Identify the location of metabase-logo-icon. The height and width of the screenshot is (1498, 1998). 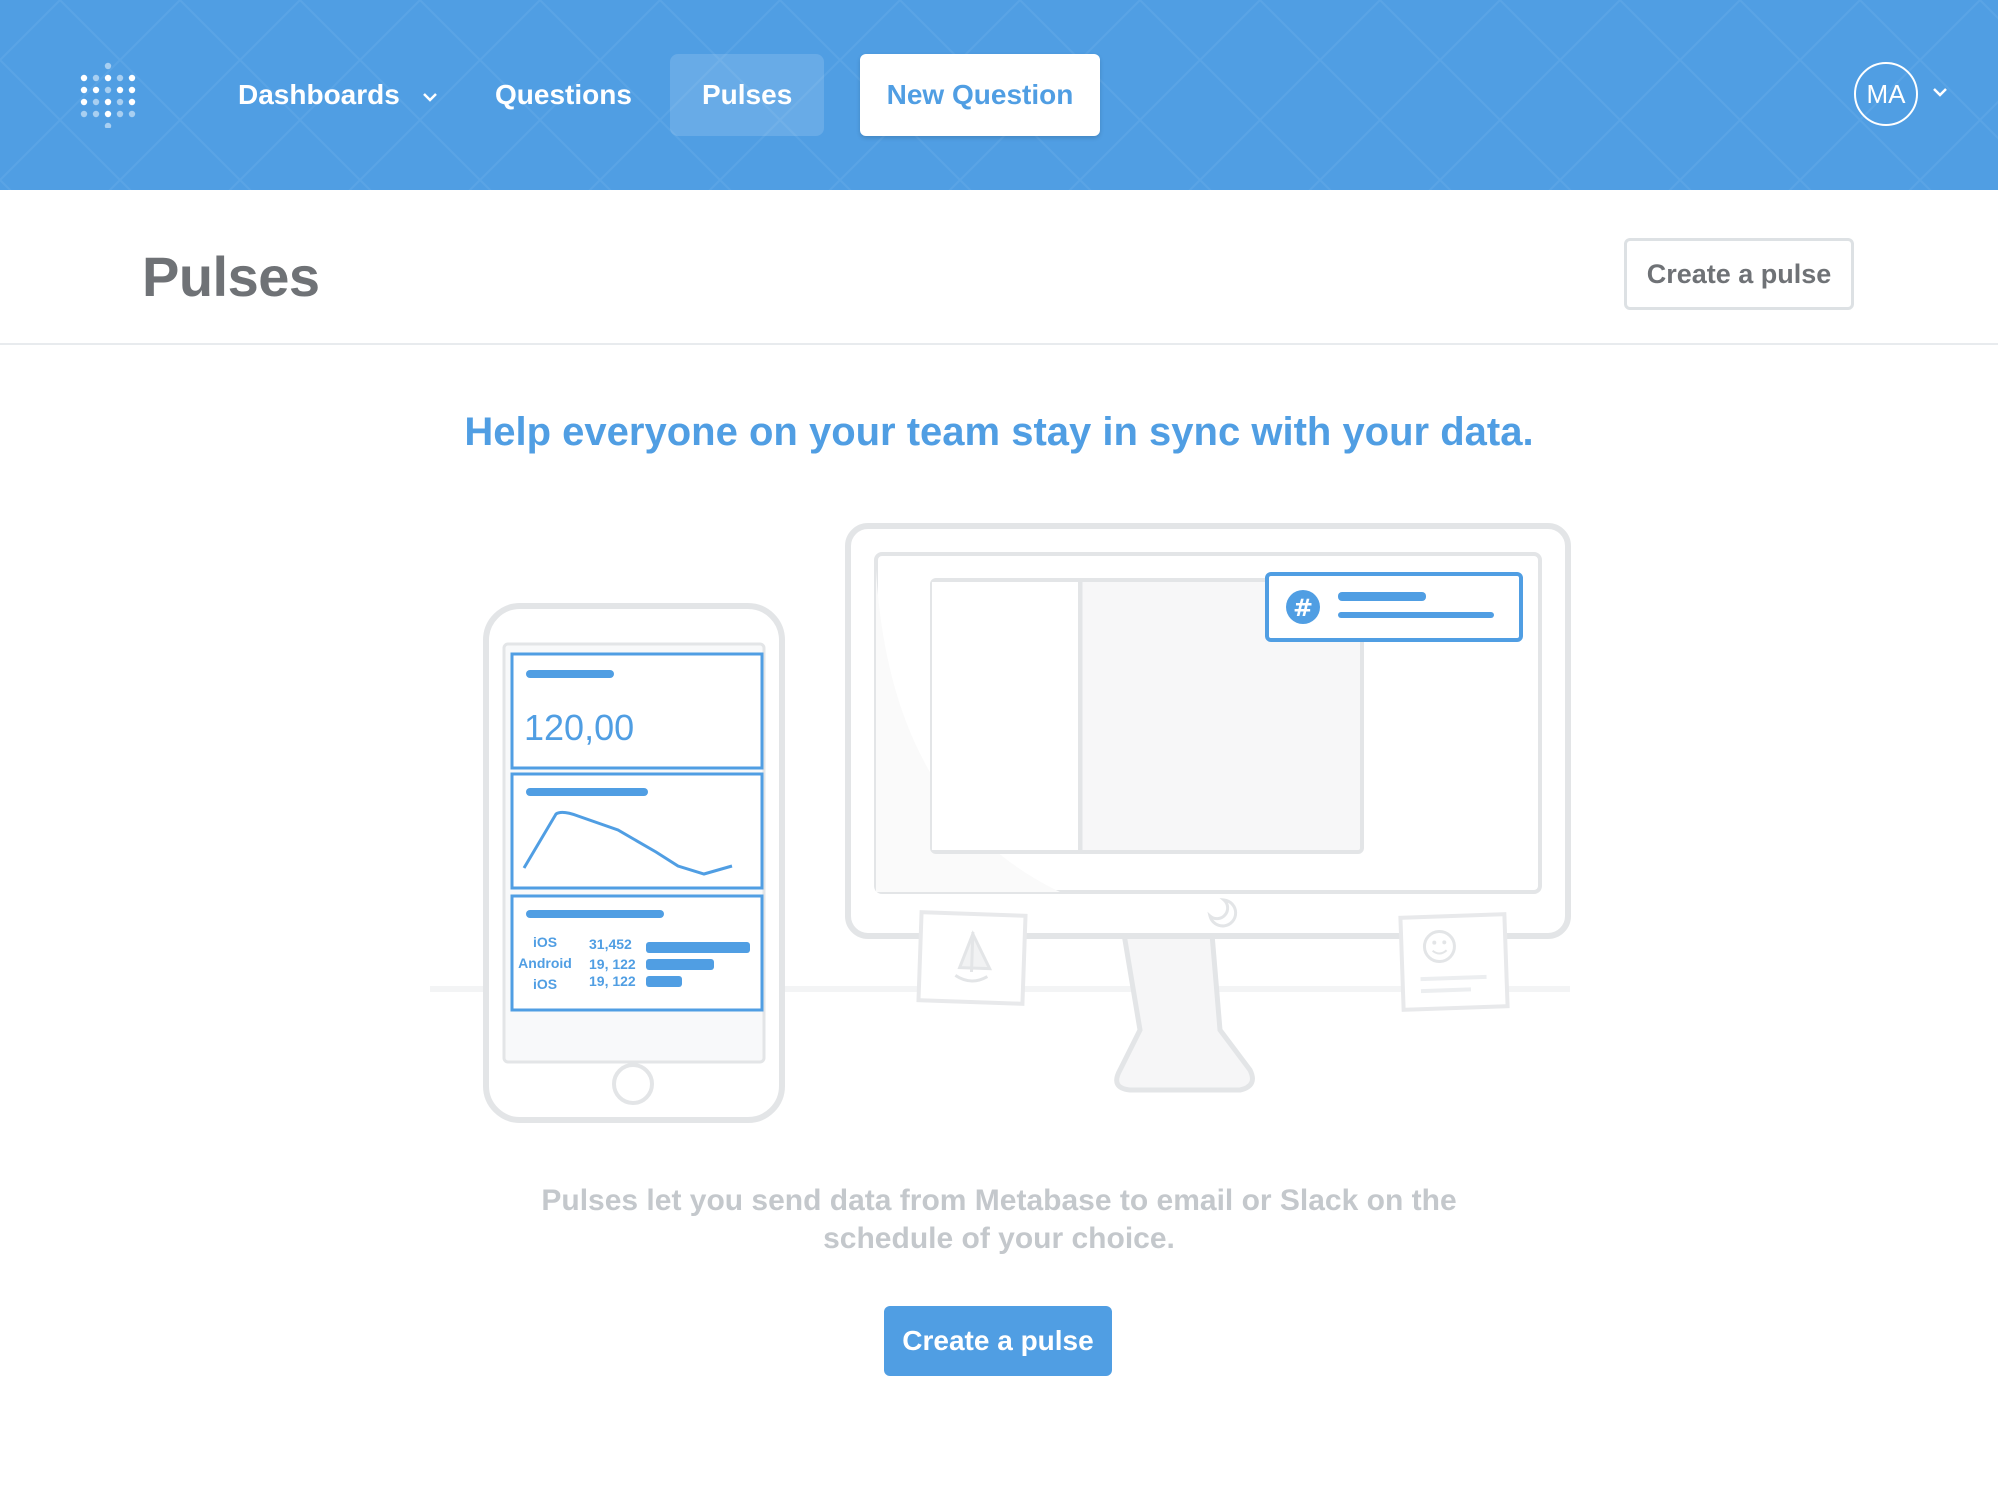
(108, 94).